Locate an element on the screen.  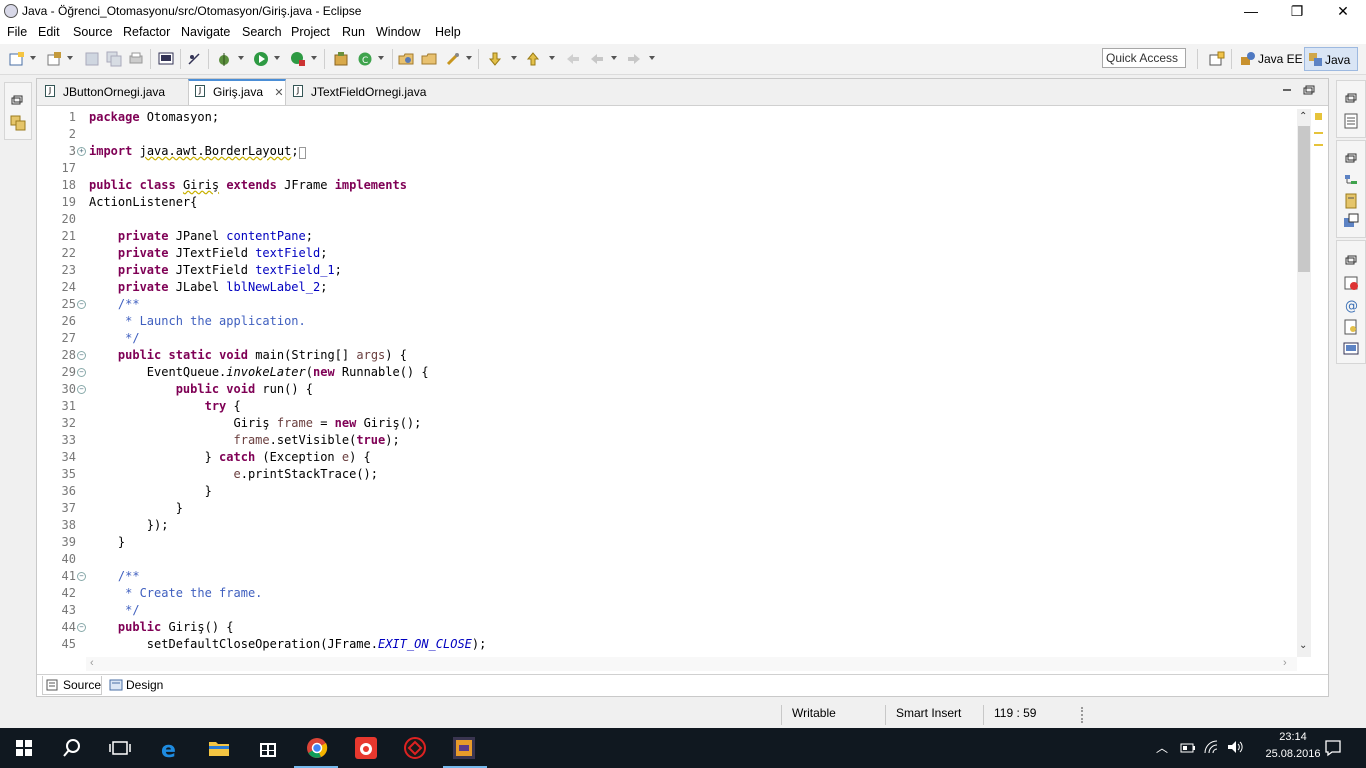
scroll-up-icon: ⌃ is located at coordinates (1303, 116).